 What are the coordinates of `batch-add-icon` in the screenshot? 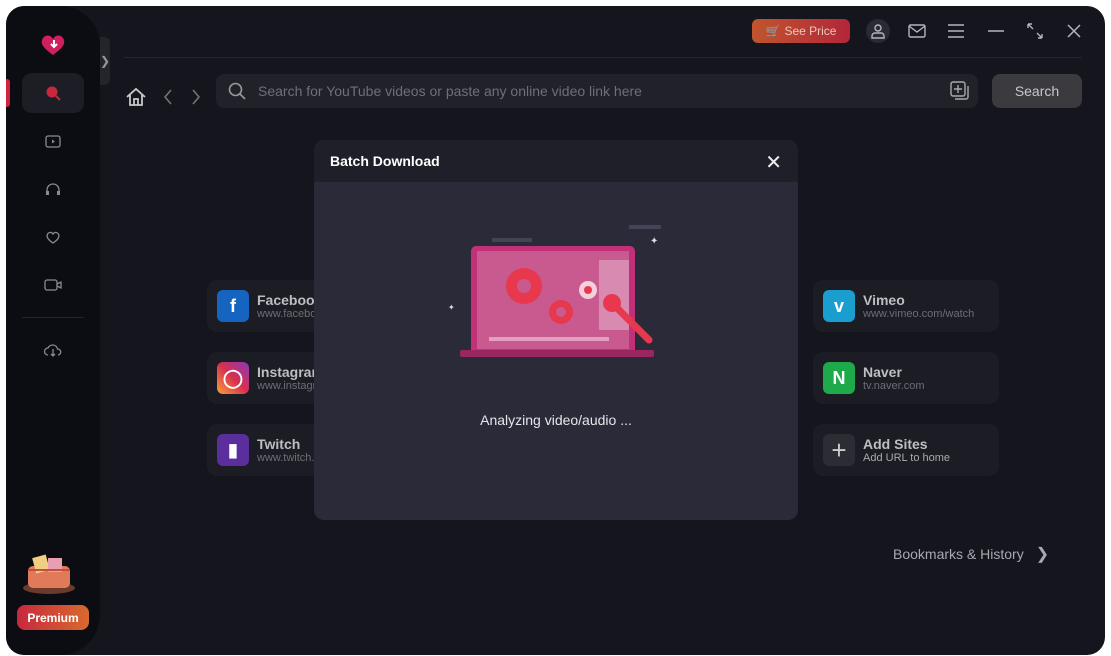 It's located at (960, 91).